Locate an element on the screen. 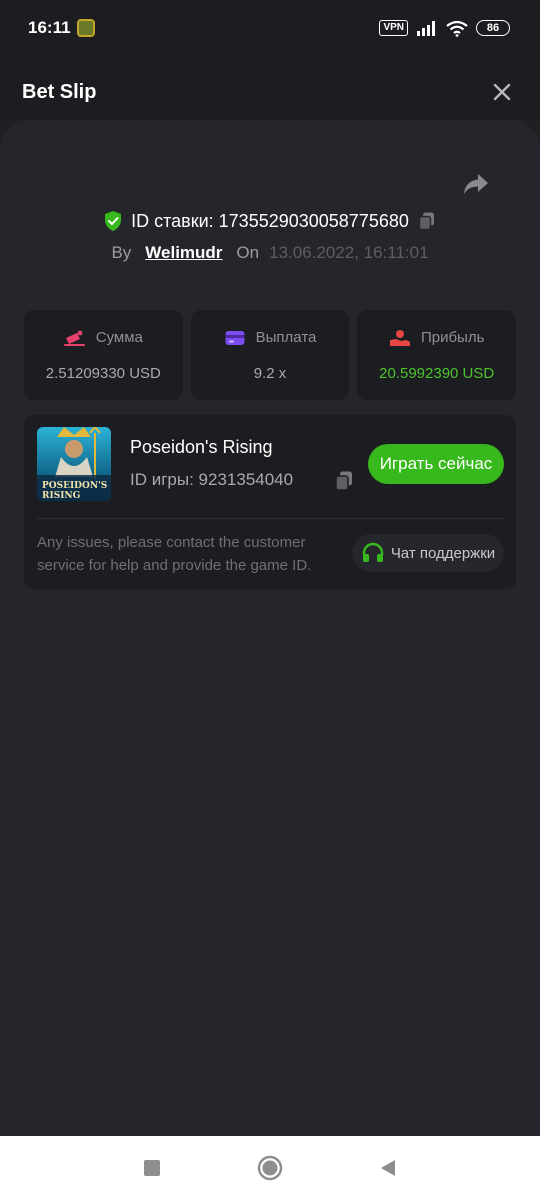 The height and width of the screenshot is (1200, 540). signal-icon is located at coordinates (426, 28).